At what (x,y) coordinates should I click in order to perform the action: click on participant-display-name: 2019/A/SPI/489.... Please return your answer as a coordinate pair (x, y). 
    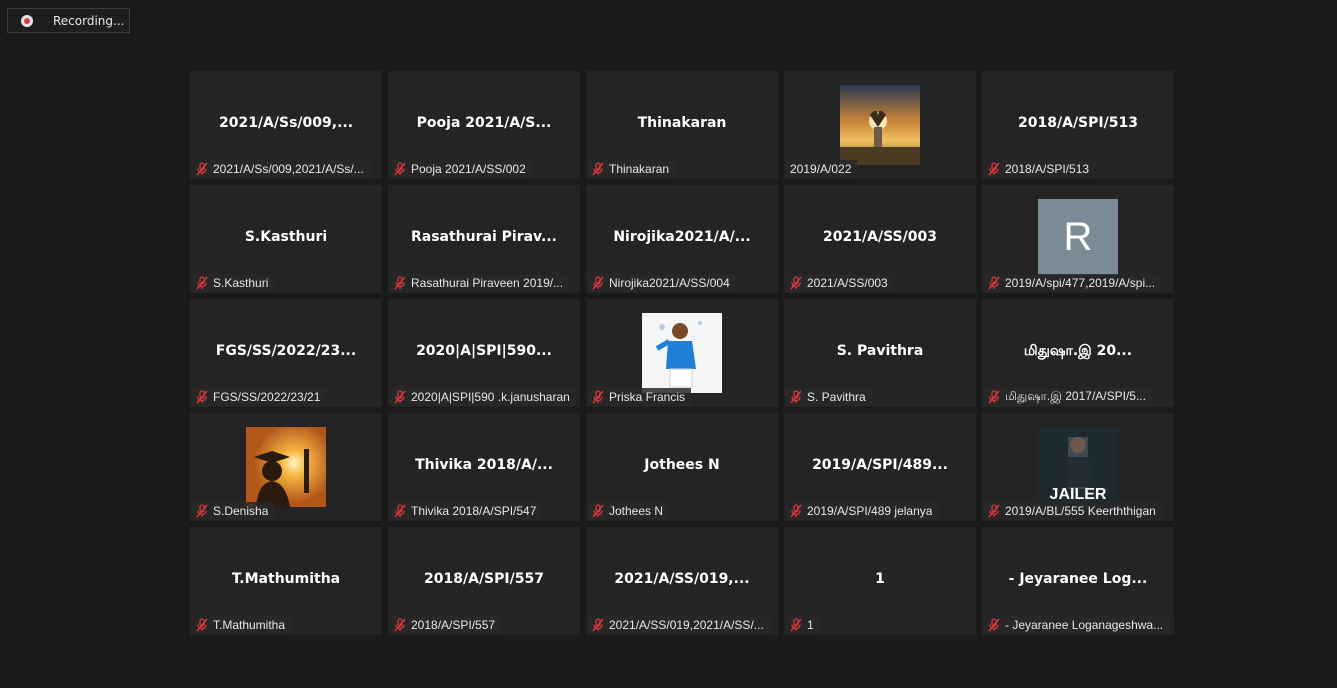
    Looking at the image, I should click on (880, 465).